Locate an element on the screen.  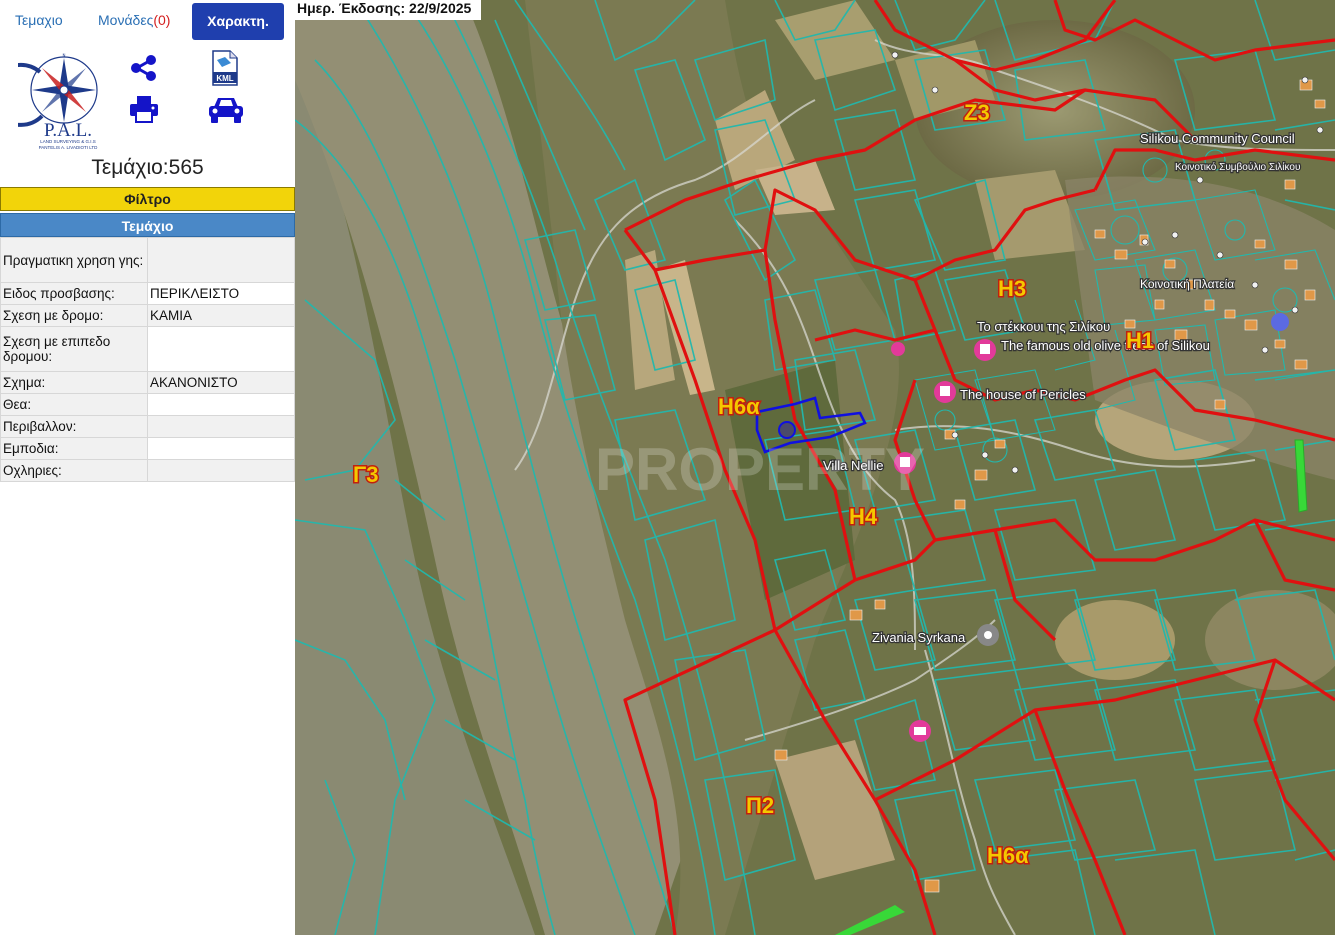
property-value: ΠΕΡΙΚΛΕΙΣΤΟ is located at coordinates (221, 293).